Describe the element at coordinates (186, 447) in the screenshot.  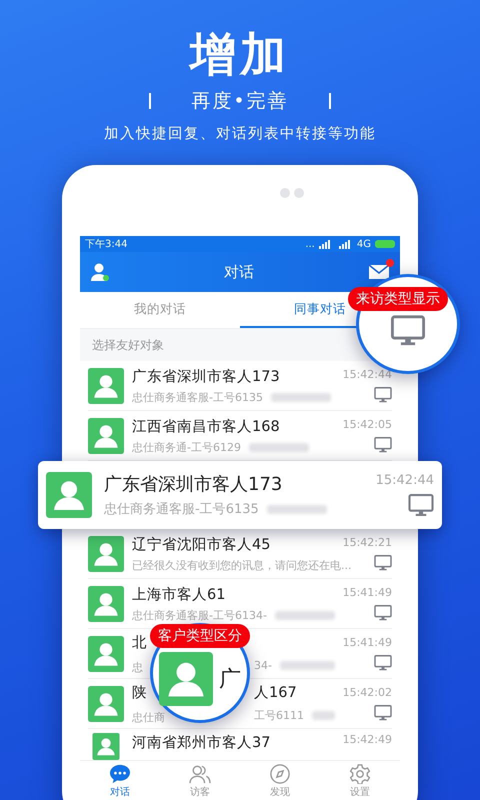
I see `message-preview: 忠仕商务通-工号6129` at that location.